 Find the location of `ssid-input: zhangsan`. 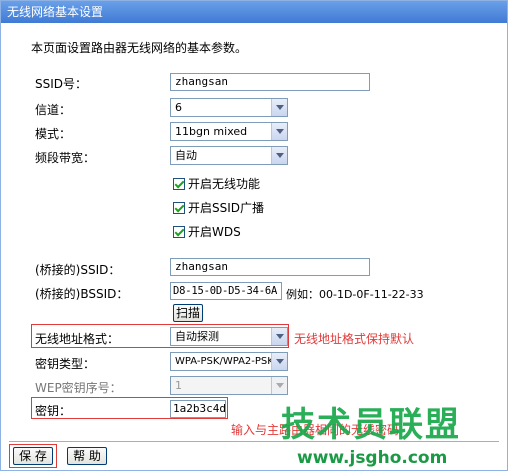

ssid-input: zhangsan is located at coordinates (270, 82).